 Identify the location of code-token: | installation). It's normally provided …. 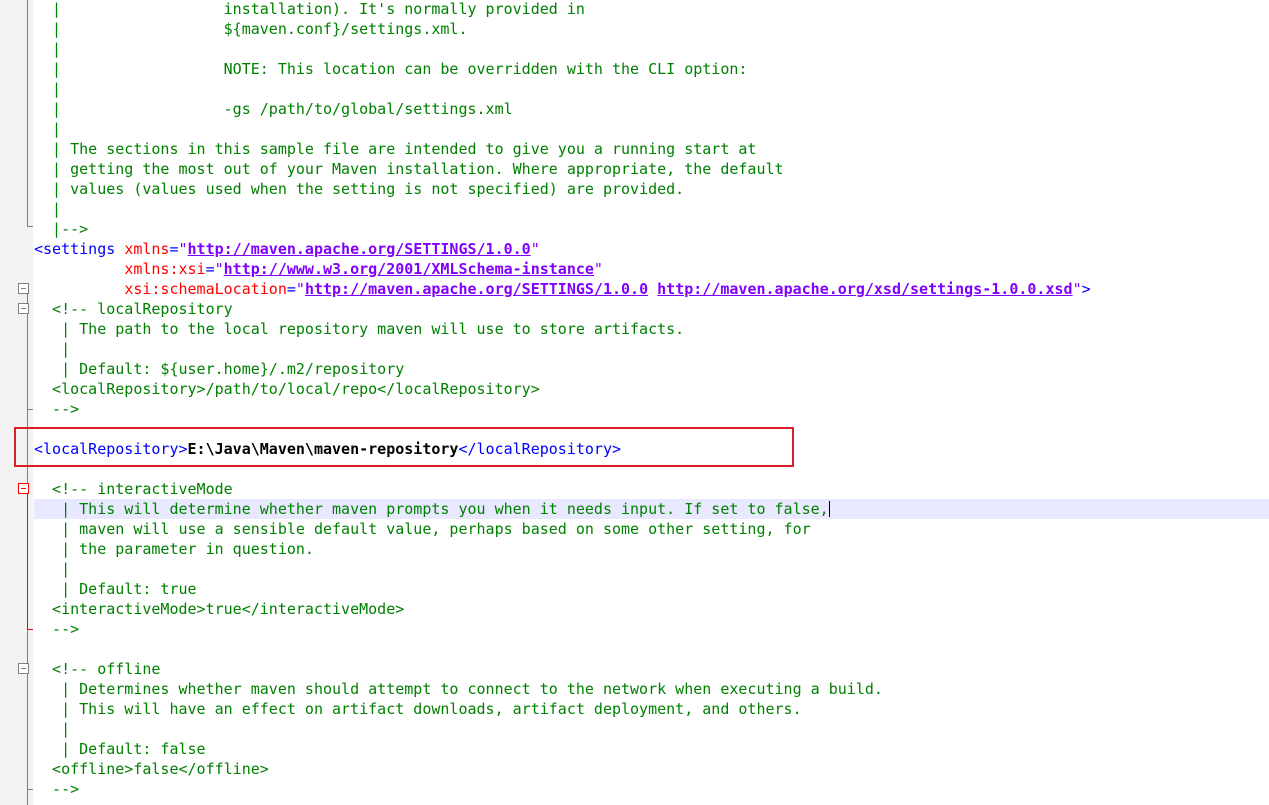
(309, 9).